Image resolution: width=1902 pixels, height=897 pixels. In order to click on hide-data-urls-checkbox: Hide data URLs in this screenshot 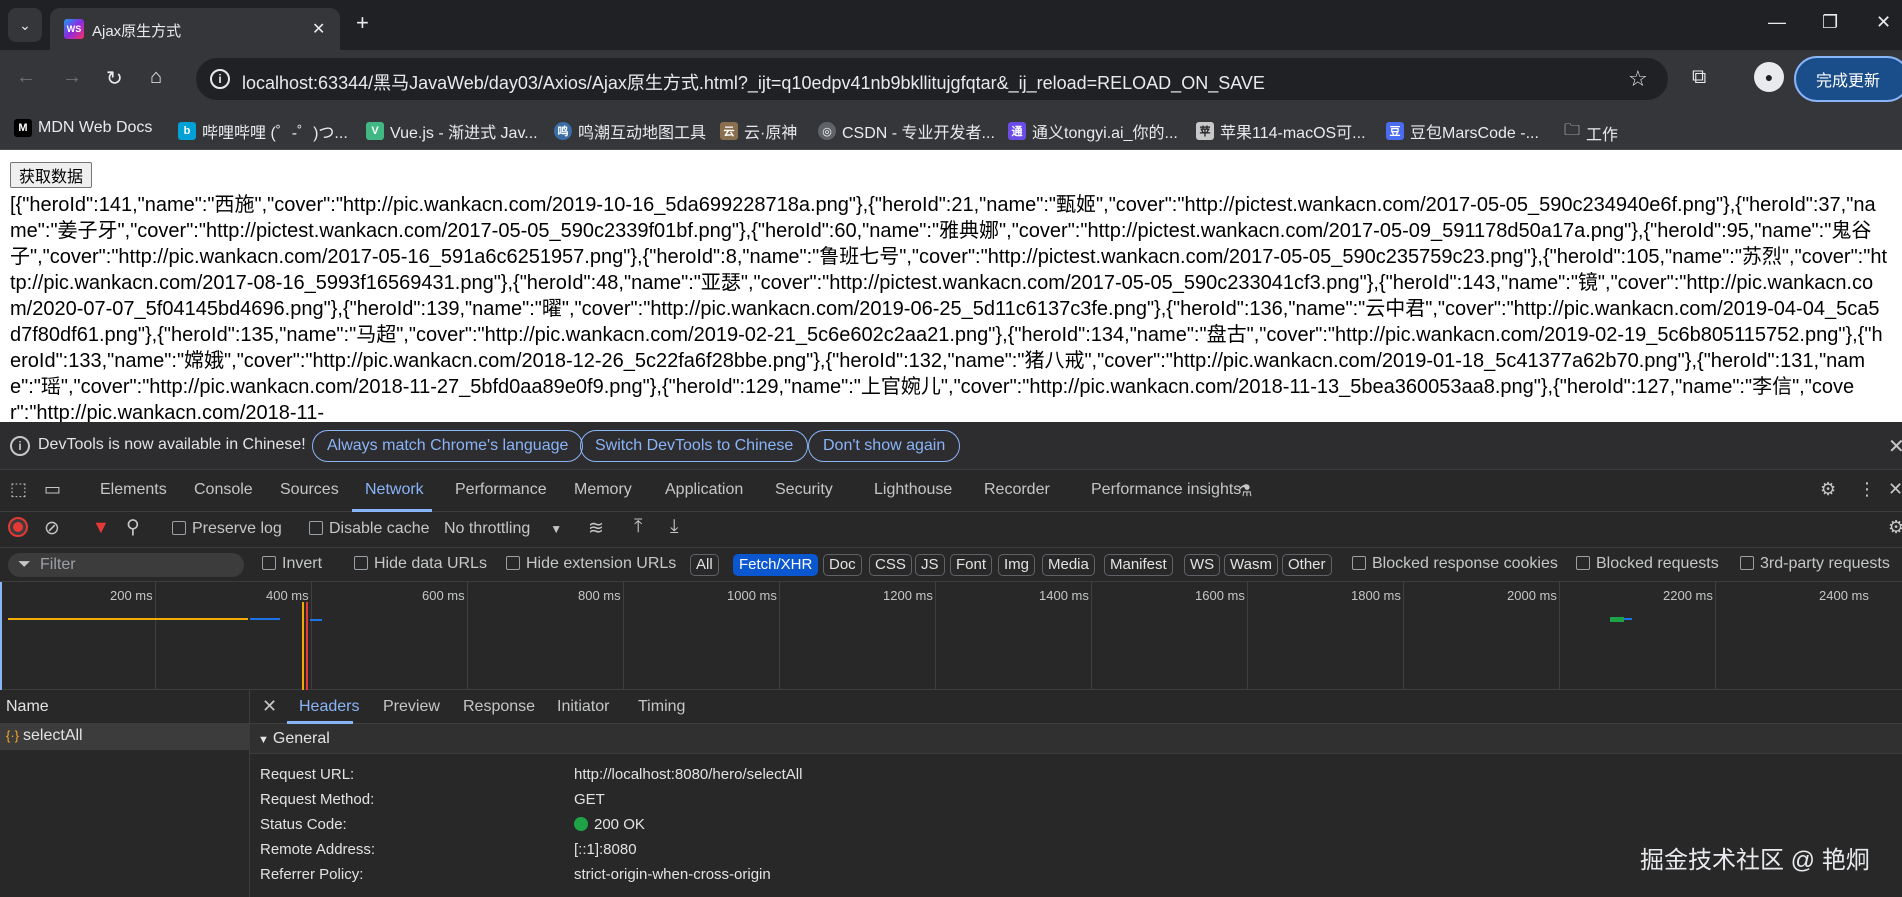, I will do `click(420, 564)`.